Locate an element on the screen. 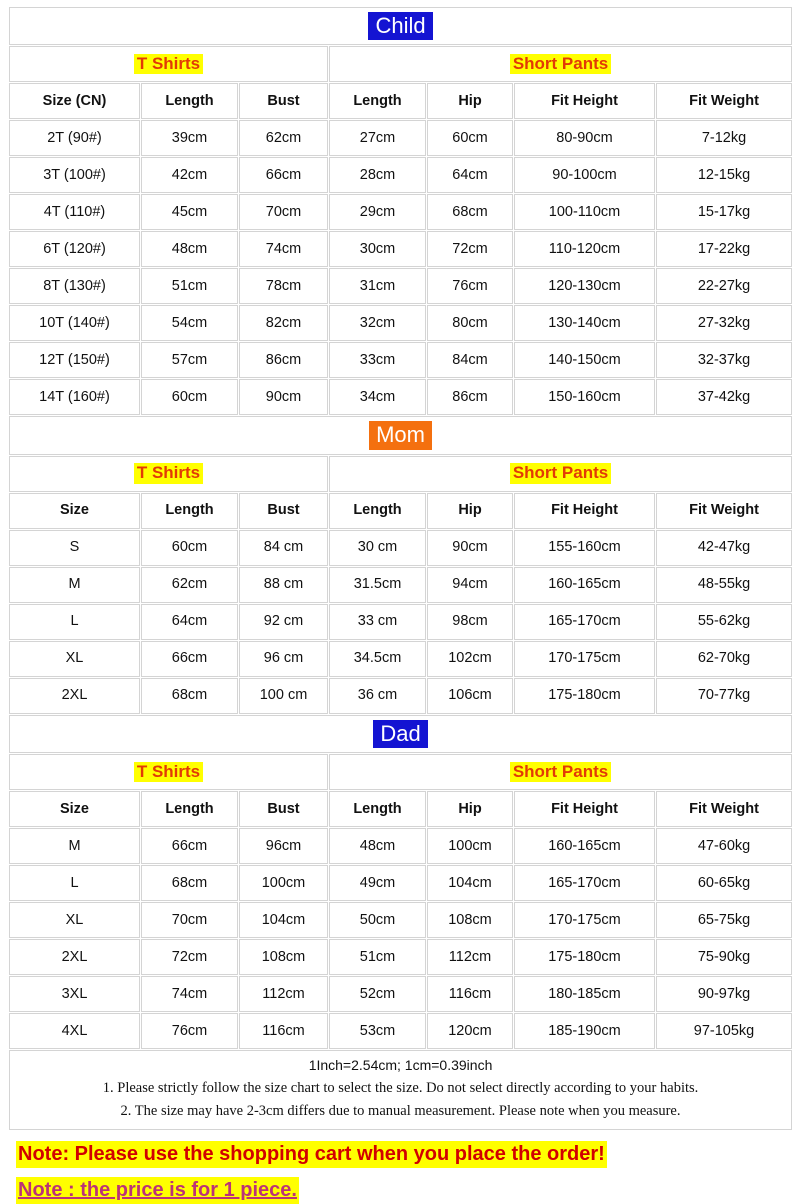 This screenshot has width=800, height=1204. size-cell: S is located at coordinates (74, 547).